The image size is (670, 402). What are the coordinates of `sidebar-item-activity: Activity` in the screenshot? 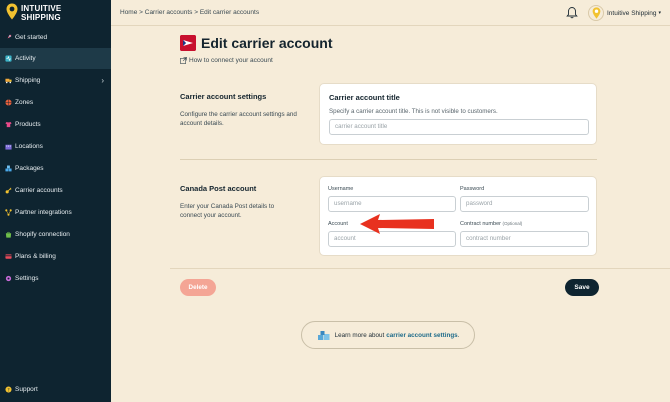 It's located at (55, 58).